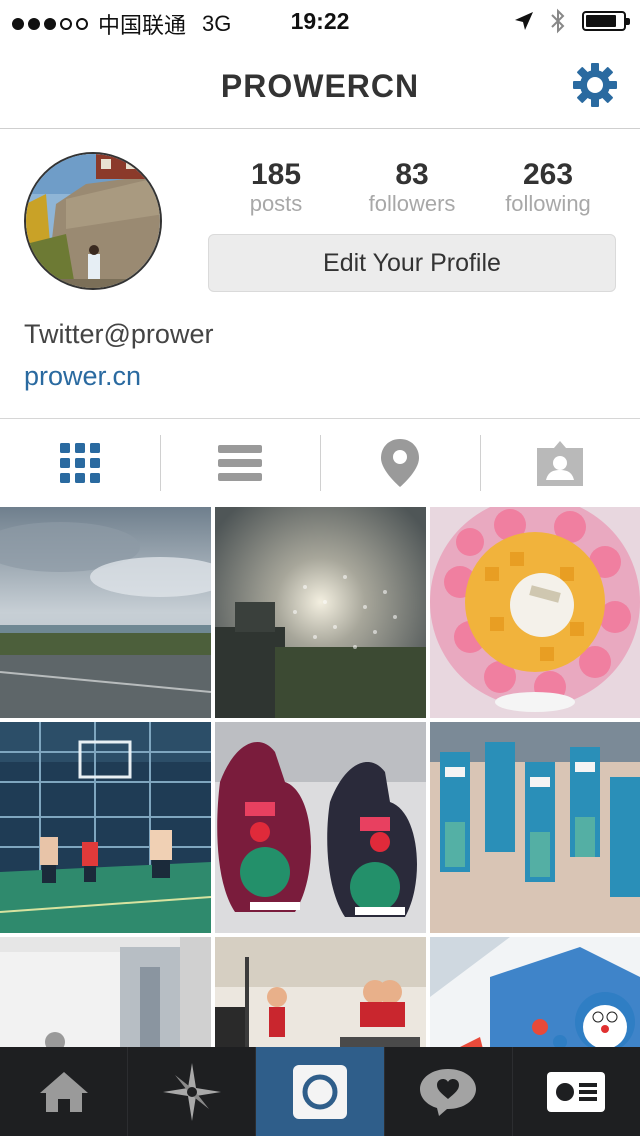 Image resolution: width=640 pixels, height=1136 pixels. Describe the element at coordinates (572, 21) in the screenshot. I see `status-right` at that location.